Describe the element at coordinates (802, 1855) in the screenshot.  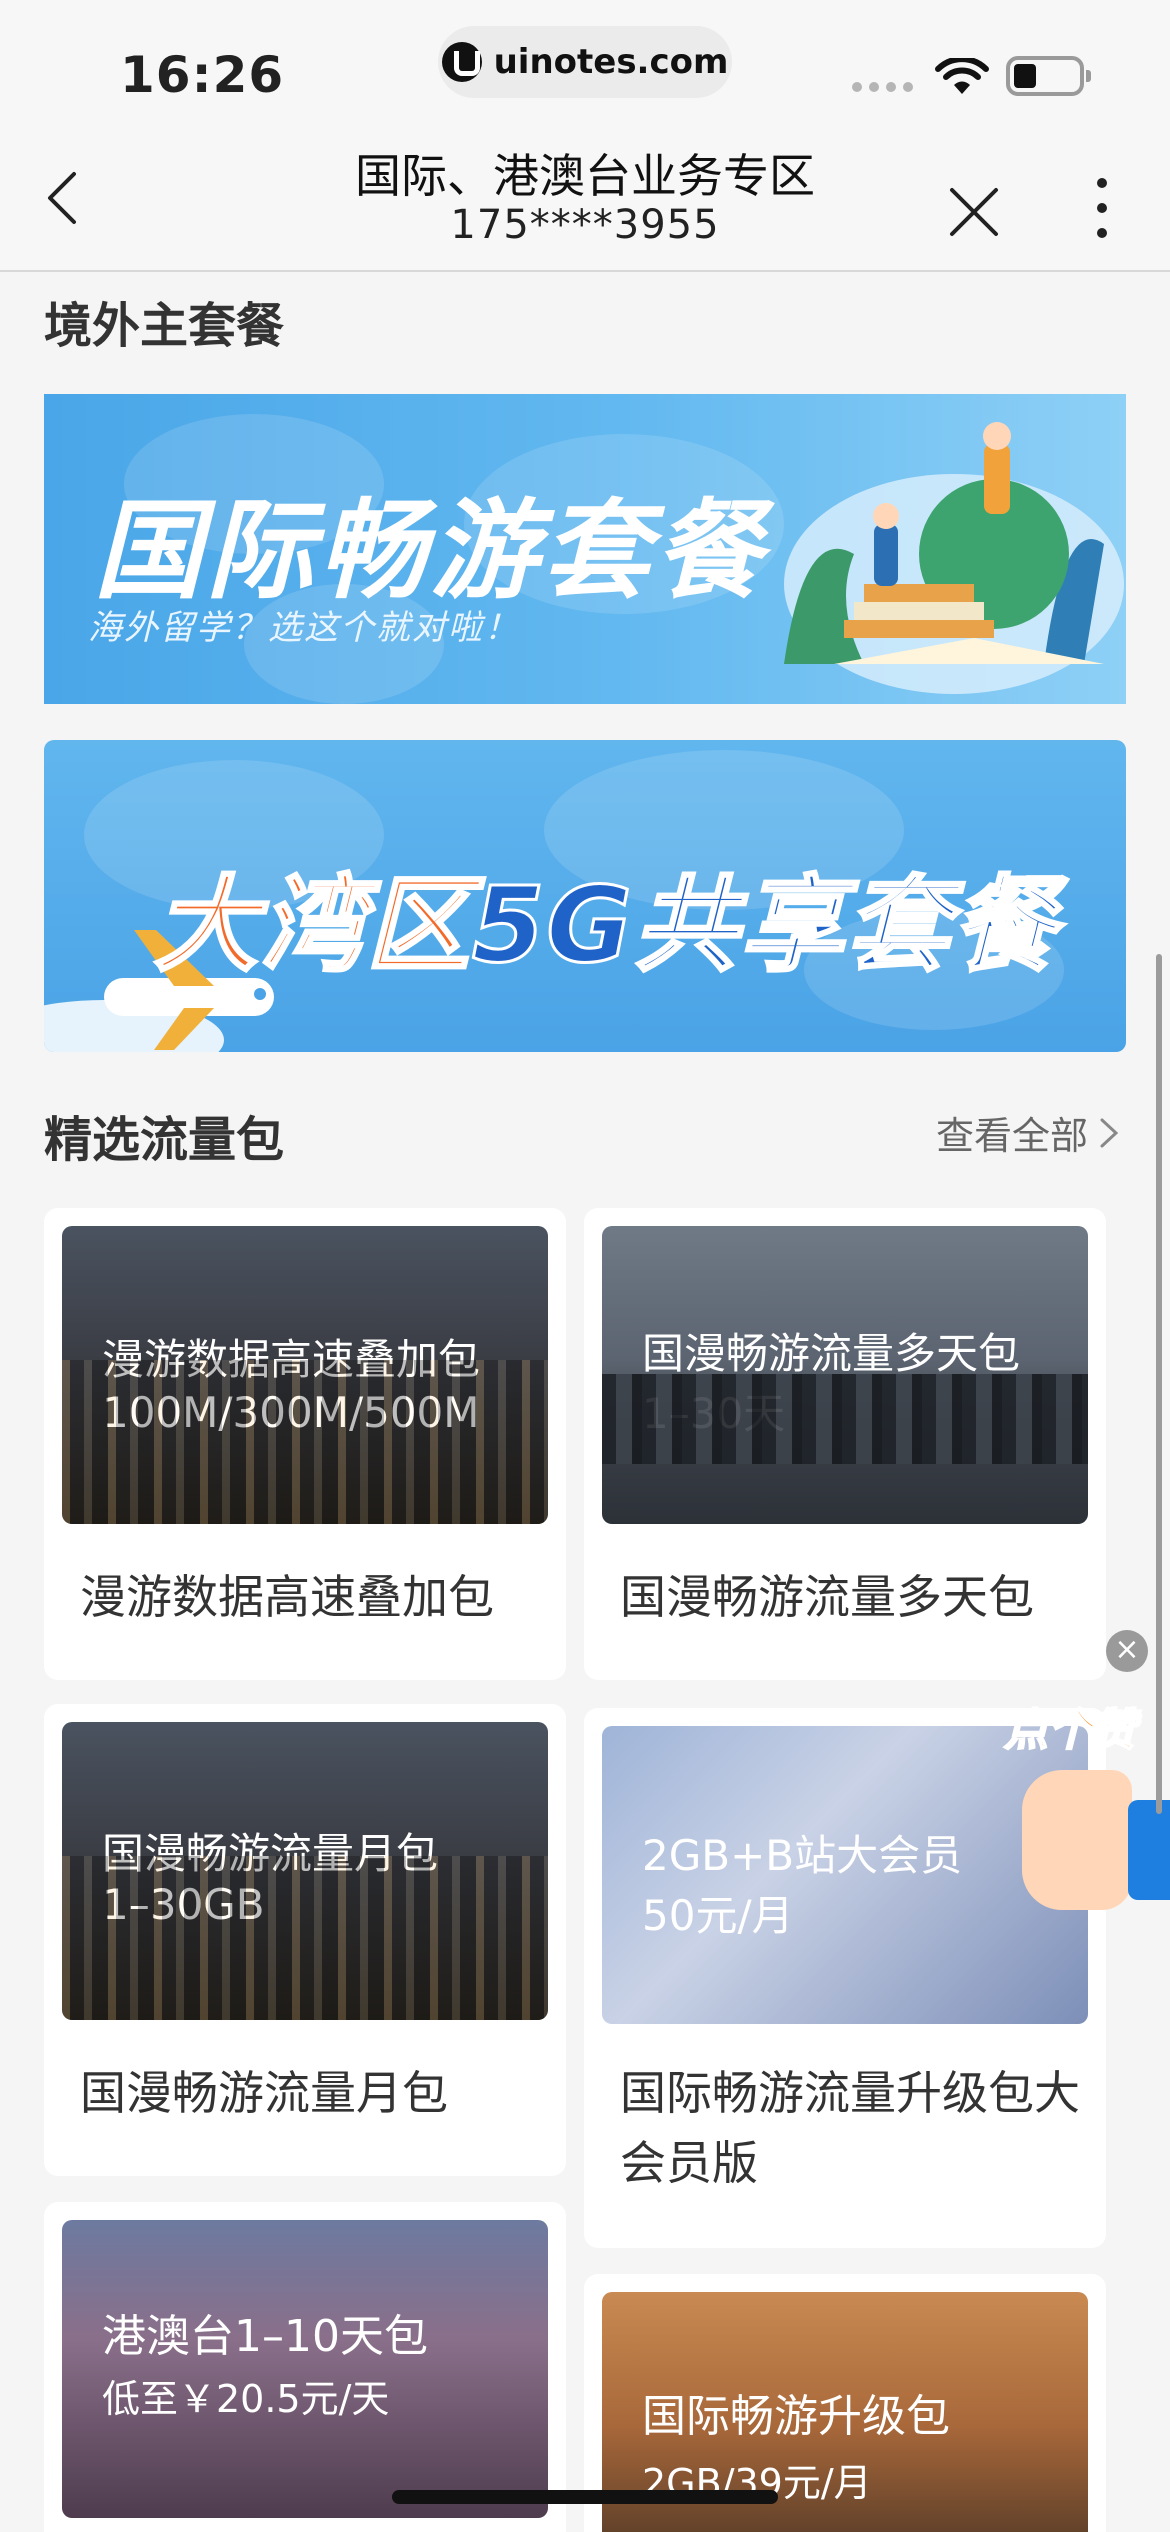
I see `thumb-title: 2GB+B站大会员` at that location.